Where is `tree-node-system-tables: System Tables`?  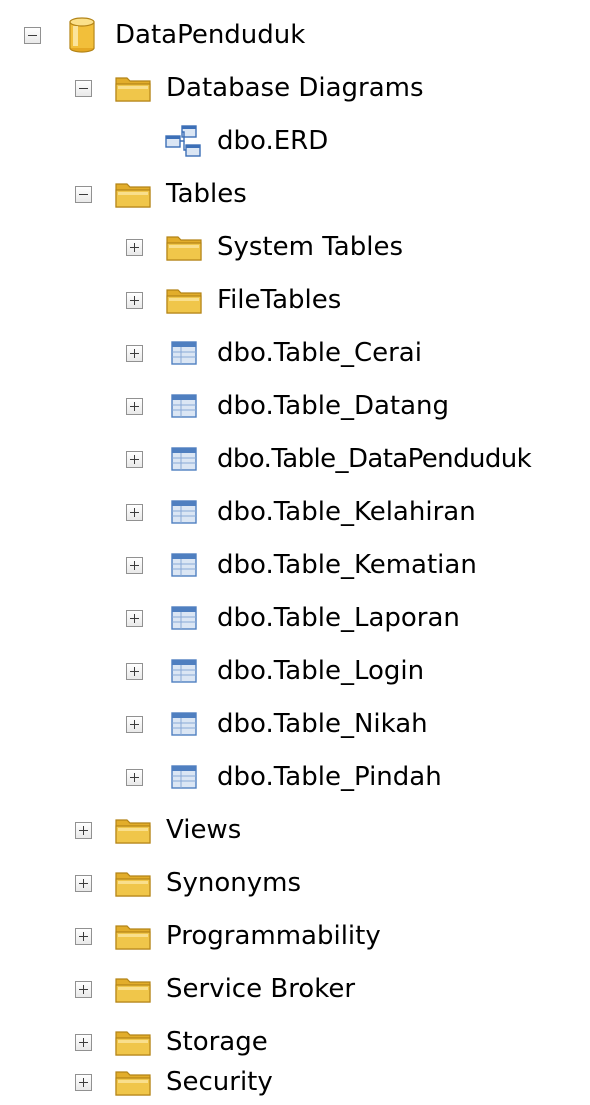 tree-node-system-tables: System Tables is located at coordinates (264, 247).